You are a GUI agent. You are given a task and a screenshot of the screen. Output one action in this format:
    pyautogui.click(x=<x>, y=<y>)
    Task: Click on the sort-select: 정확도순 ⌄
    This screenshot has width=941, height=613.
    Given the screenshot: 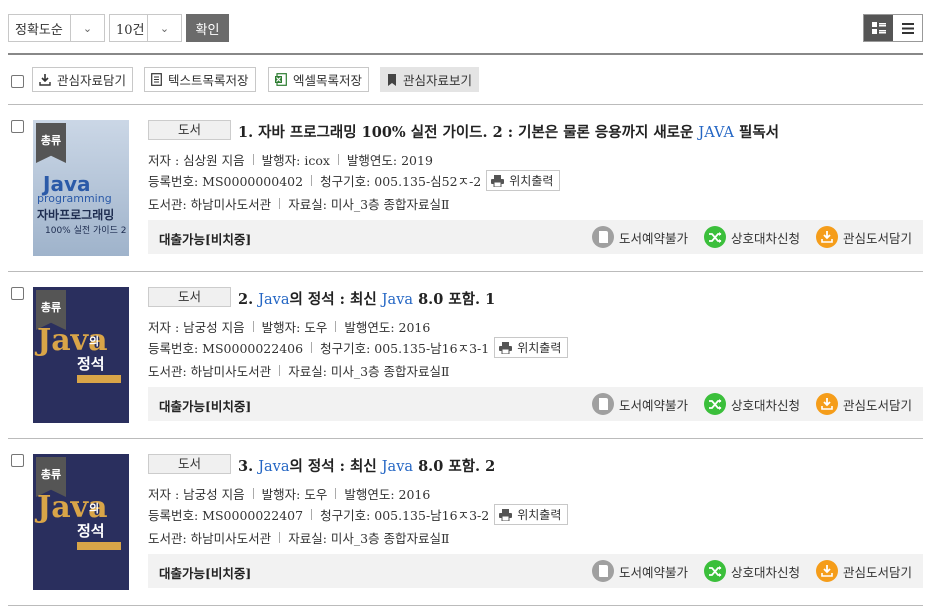 What is the action you would take?
    pyautogui.click(x=56, y=28)
    